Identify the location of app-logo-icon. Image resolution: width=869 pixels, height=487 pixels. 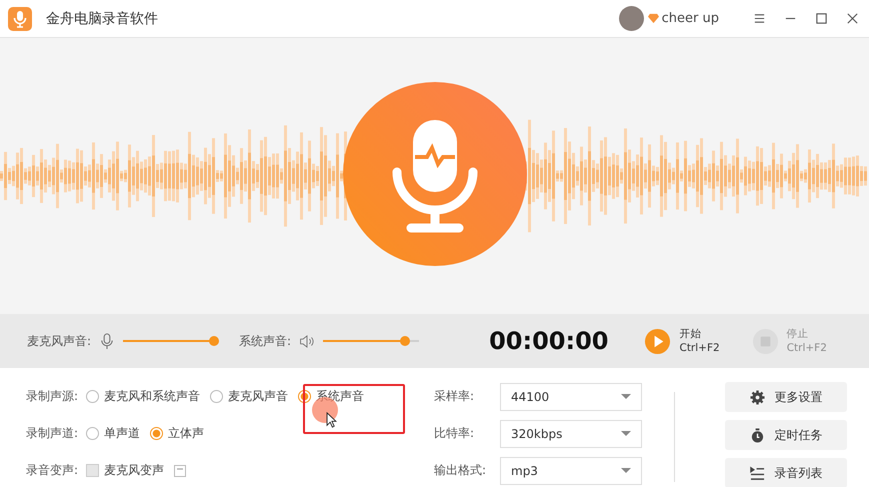
(20, 18).